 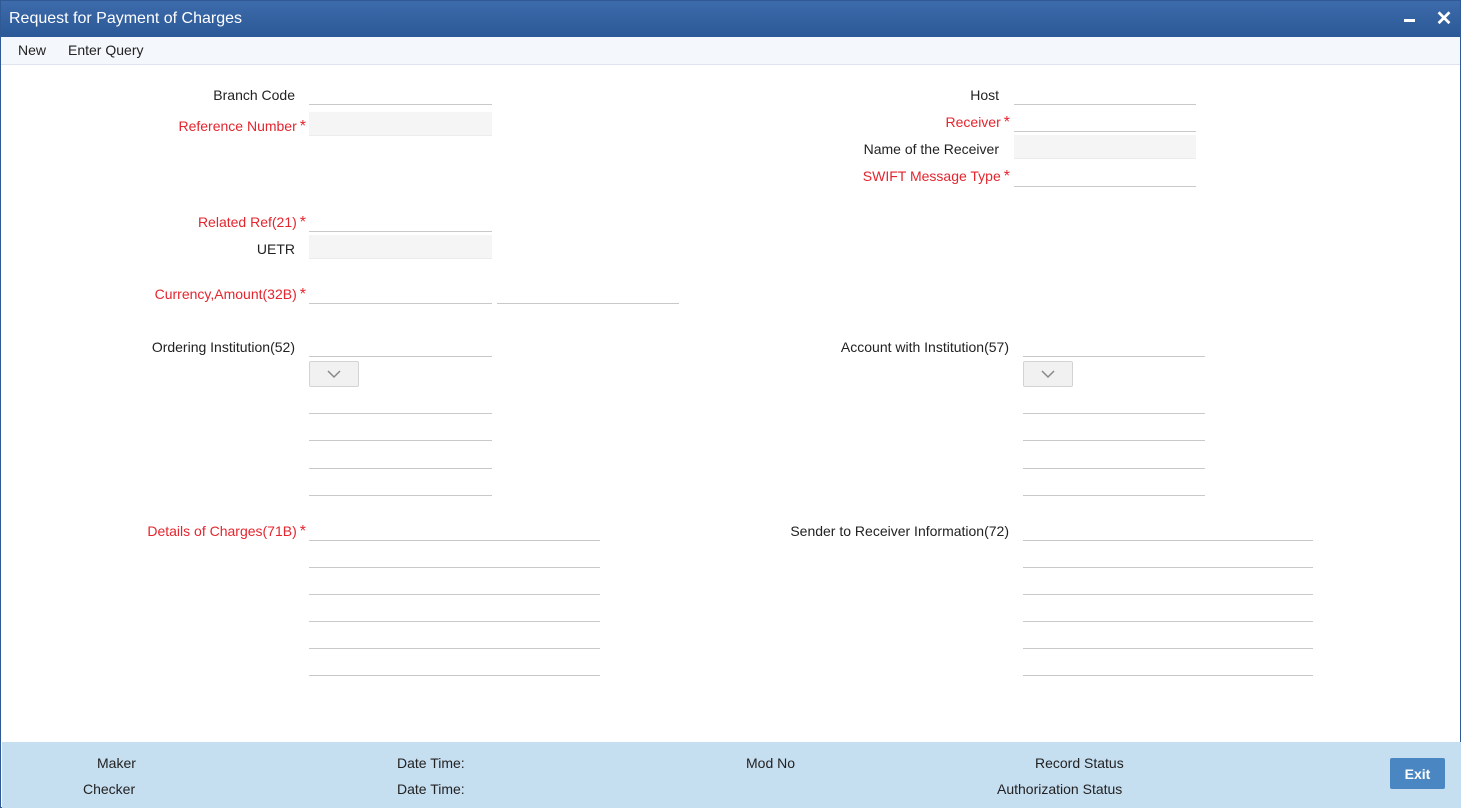 What do you see at coordinates (109, 789) in the screenshot?
I see `checker-label: Checker` at bounding box center [109, 789].